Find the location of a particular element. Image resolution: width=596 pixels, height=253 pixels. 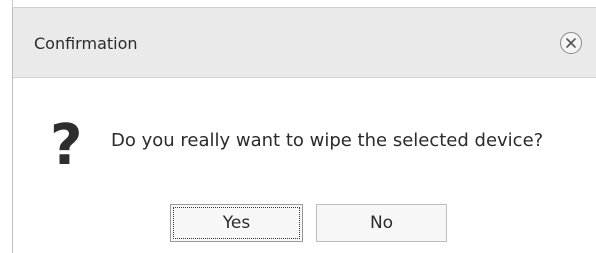

no-button: No is located at coordinates (381, 223).